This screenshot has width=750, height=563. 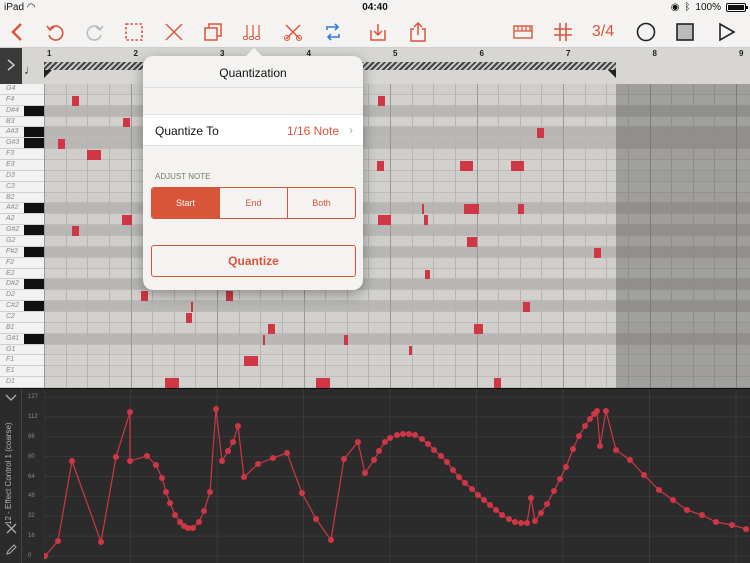 I want to click on grid-button, so click(x=563, y=32).